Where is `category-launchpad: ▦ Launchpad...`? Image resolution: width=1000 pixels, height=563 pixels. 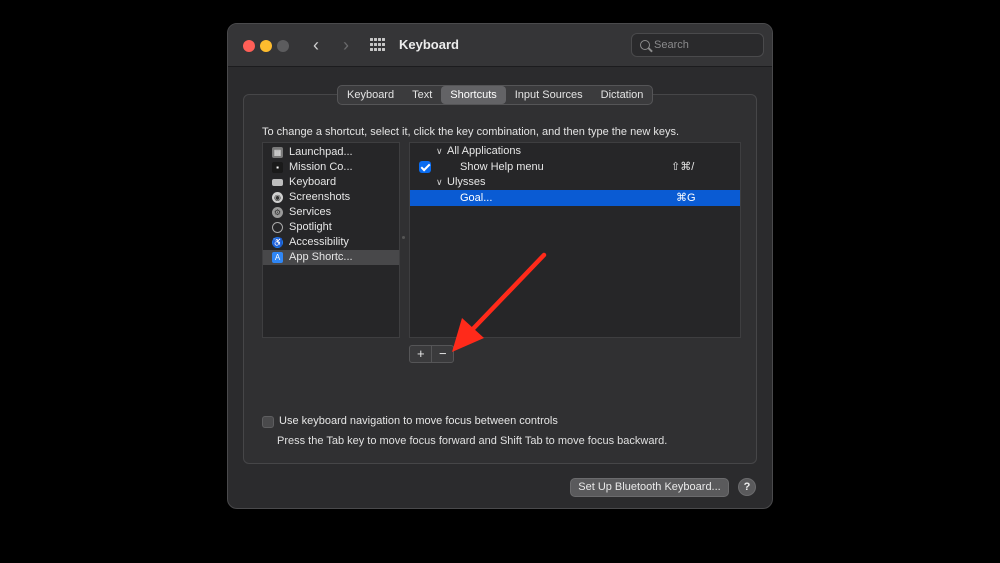
category-launchpad: ▦ Launchpad... is located at coordinates (331, 152).